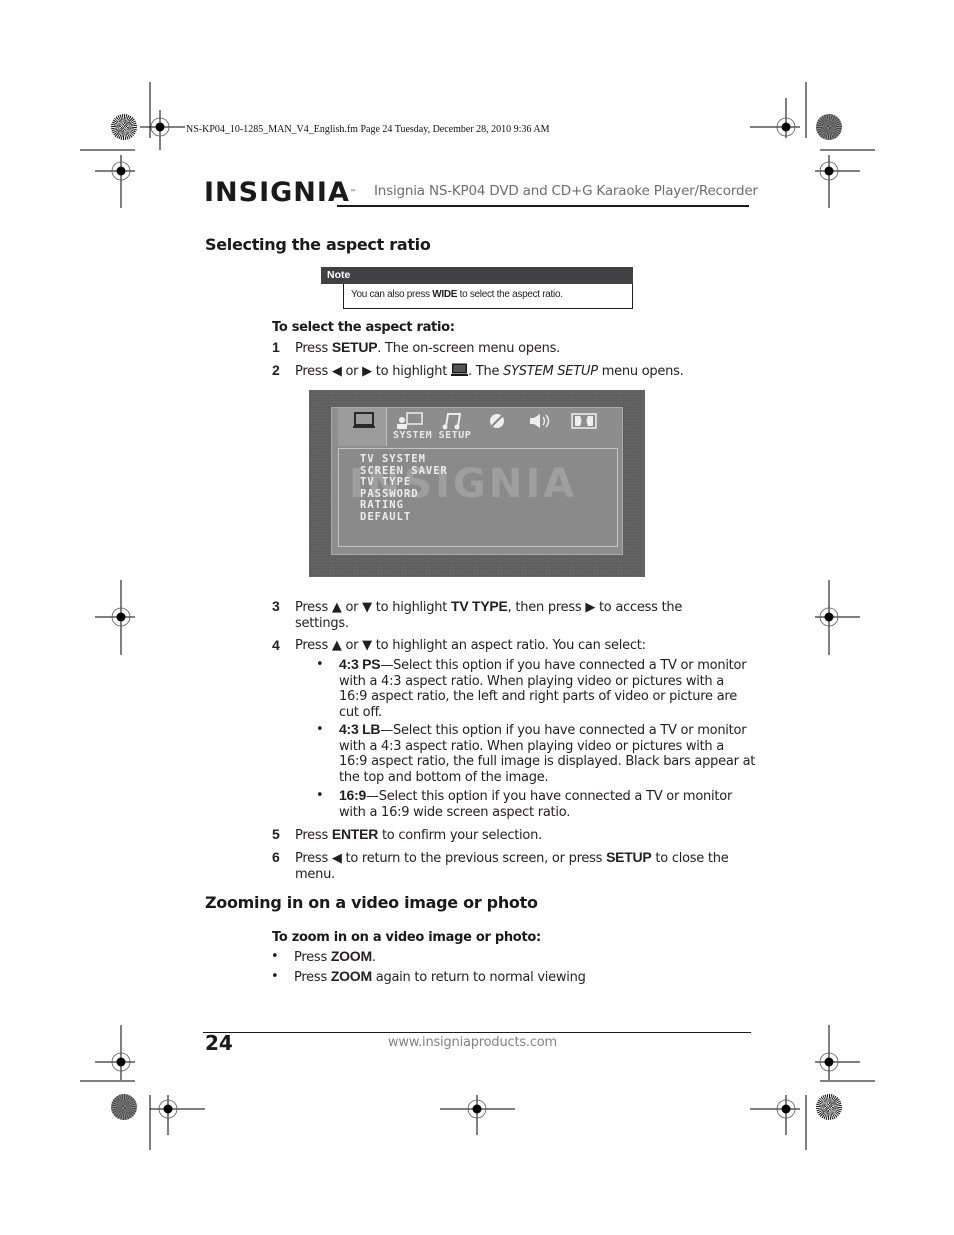  What do you see at coordinates (373, 607) in the screenshot?
I see `step-text: Press ▲ or ▼ to highlight` at bounding box center [373, 607].